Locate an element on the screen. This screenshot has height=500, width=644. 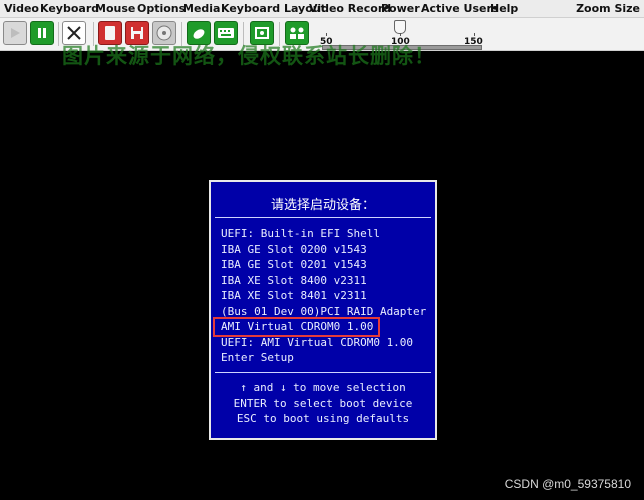
menu-help: Help is located at coordinates (504, 8).